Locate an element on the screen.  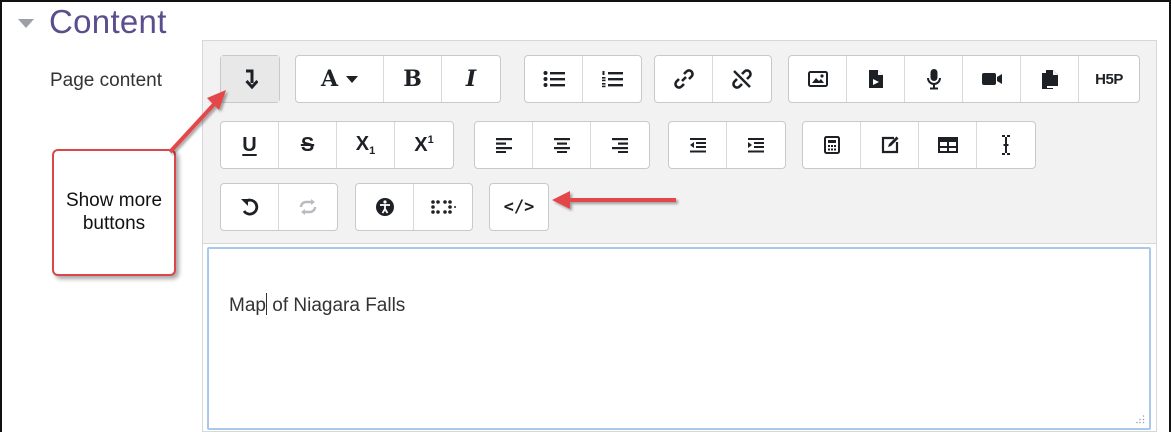
font-style-label: A is located at coordinates (329, 79).